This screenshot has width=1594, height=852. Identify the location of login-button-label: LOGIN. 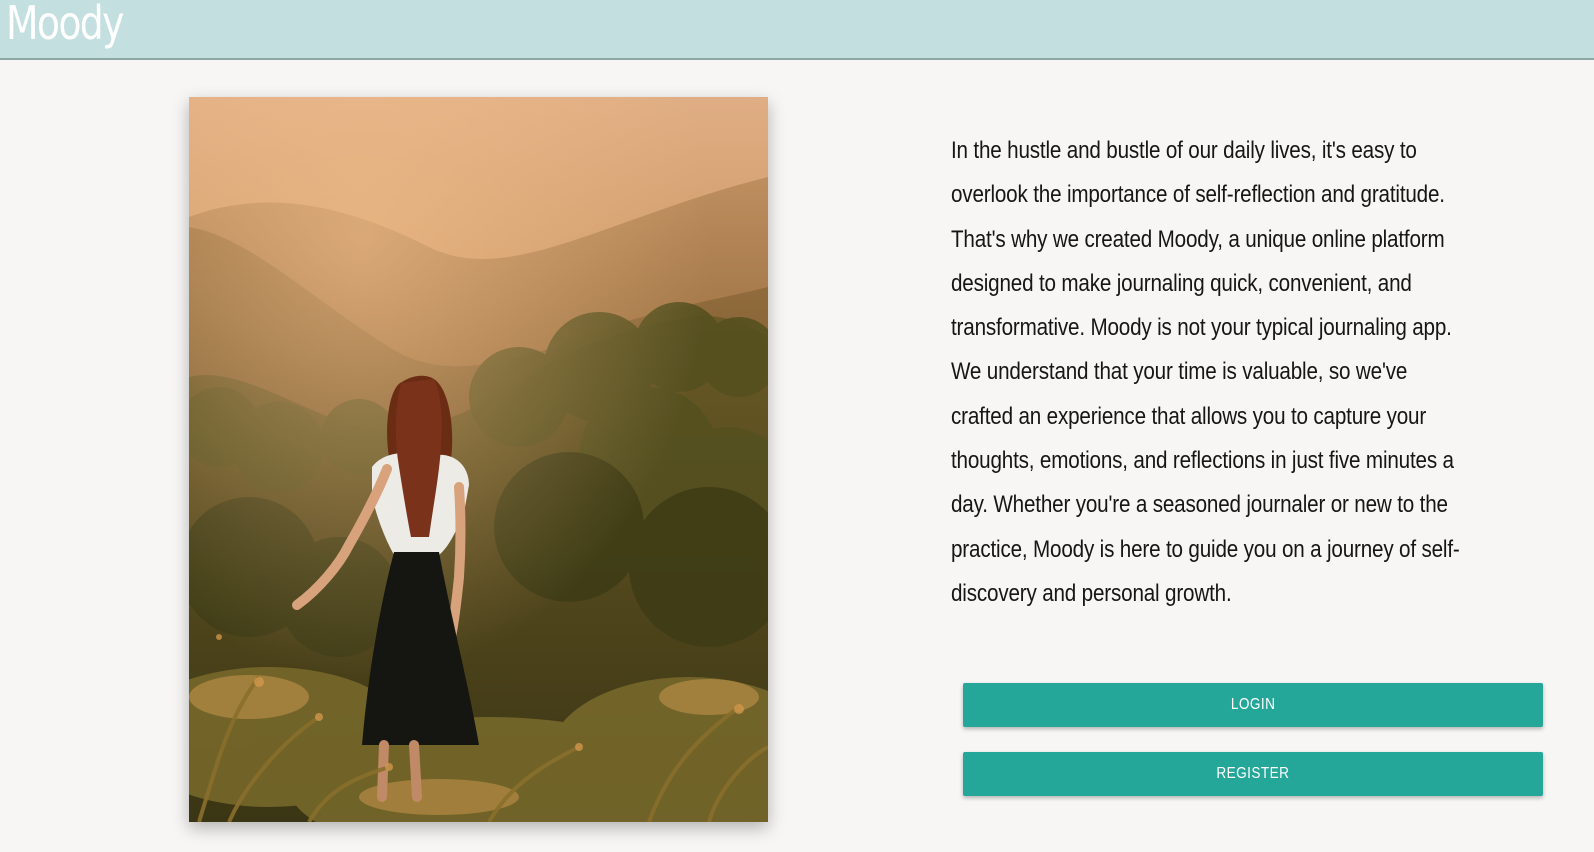
(1253, 704).